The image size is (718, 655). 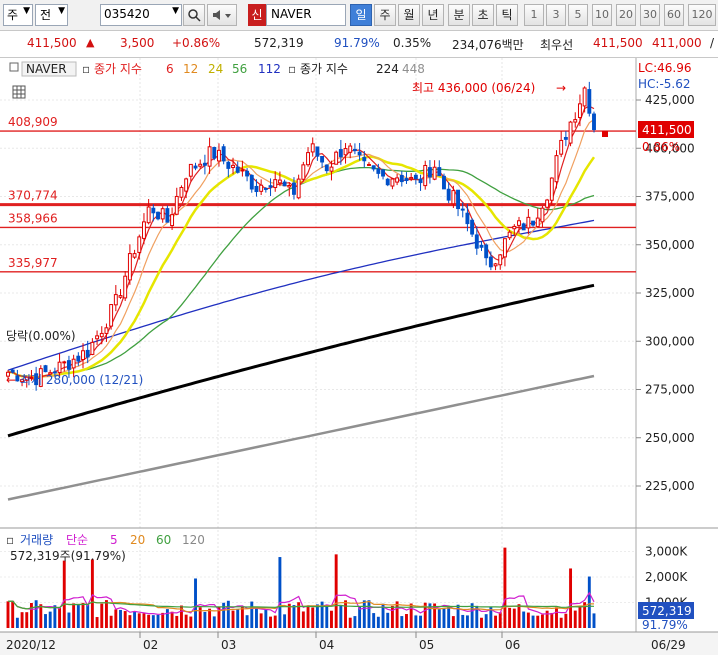 I want to click on period-tick: 틱, so click(x=507, y=15).